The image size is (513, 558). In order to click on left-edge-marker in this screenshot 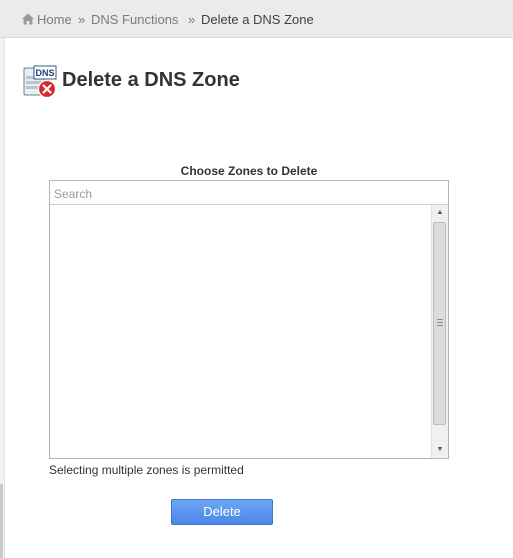, I will do `click(1, 521)`.